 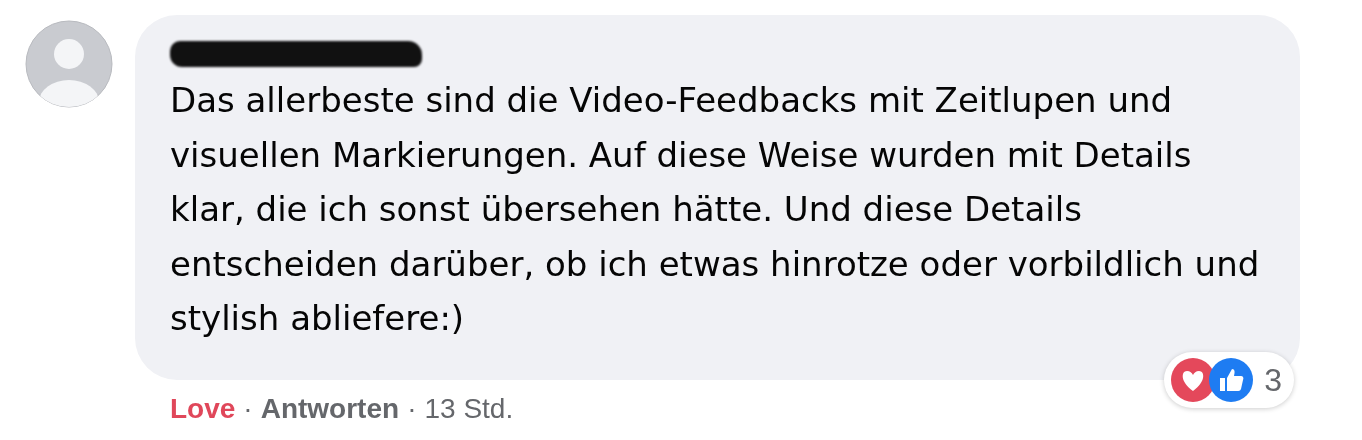 What do you see at coordinates (330, 409) in the screenshot?
I see `reply-link: Antworten` at bounding box center [330, 409].